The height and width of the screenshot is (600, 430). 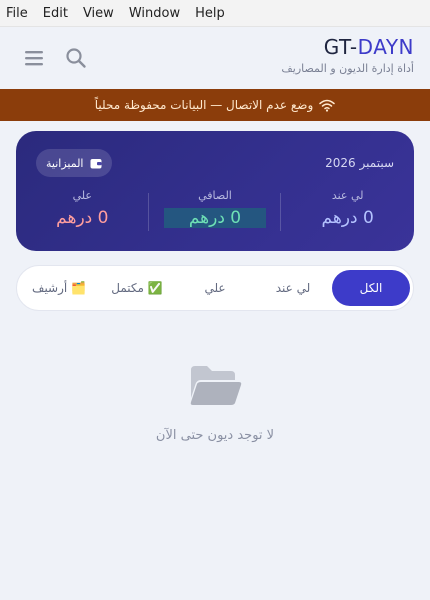 I want to click on search-icon, so click(x=76, y=58).